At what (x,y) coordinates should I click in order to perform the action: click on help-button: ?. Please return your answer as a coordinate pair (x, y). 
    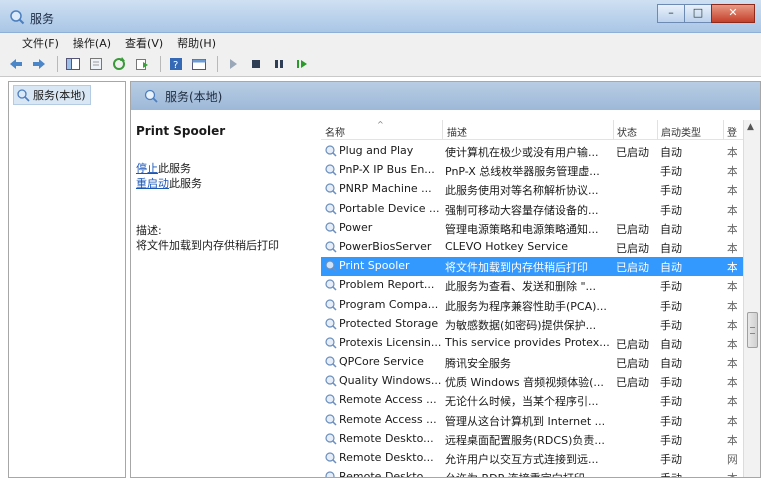
    Looking at the image, I should click on (176, 64).